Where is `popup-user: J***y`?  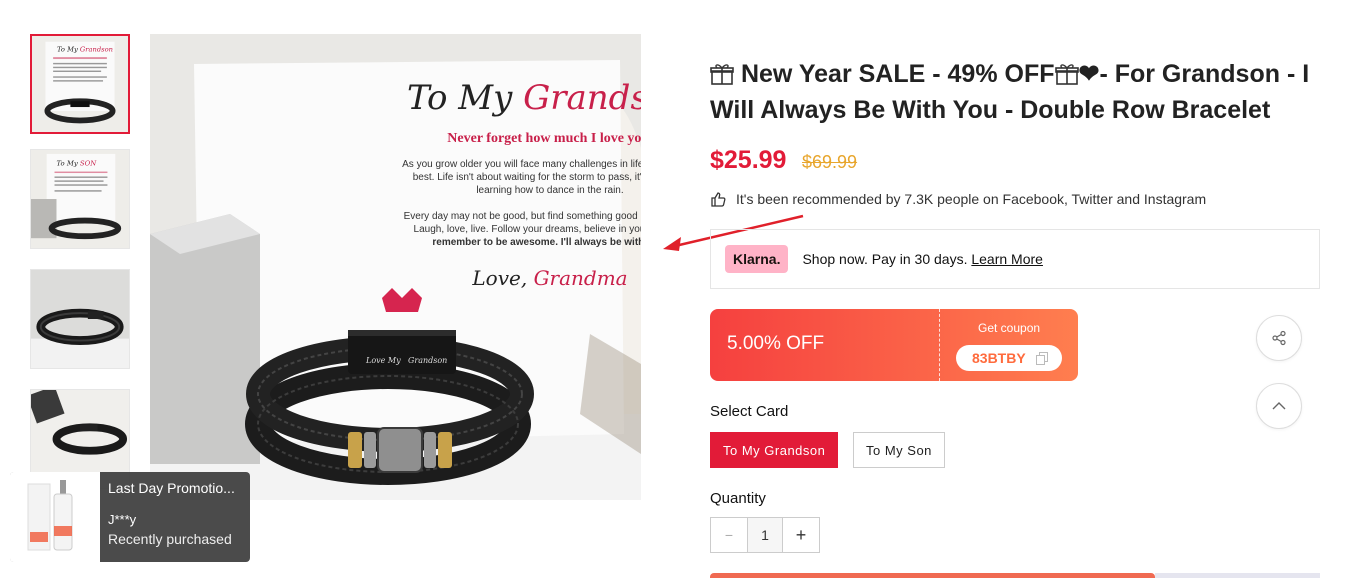
popup-user: J***y is located at coordinates (122, 519).